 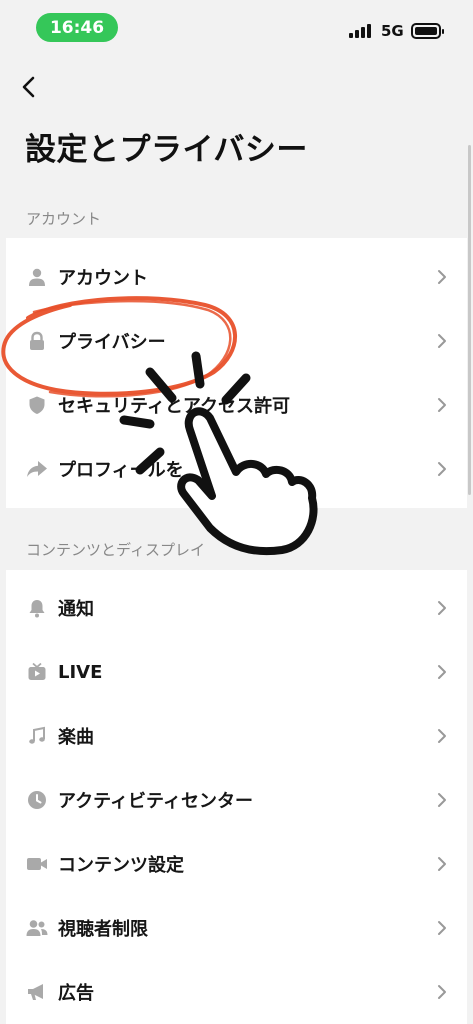 What do you see at coordinates (392, 31) in the screenshot?
I see `network-label: 5G` at bounding box center [392, 31].